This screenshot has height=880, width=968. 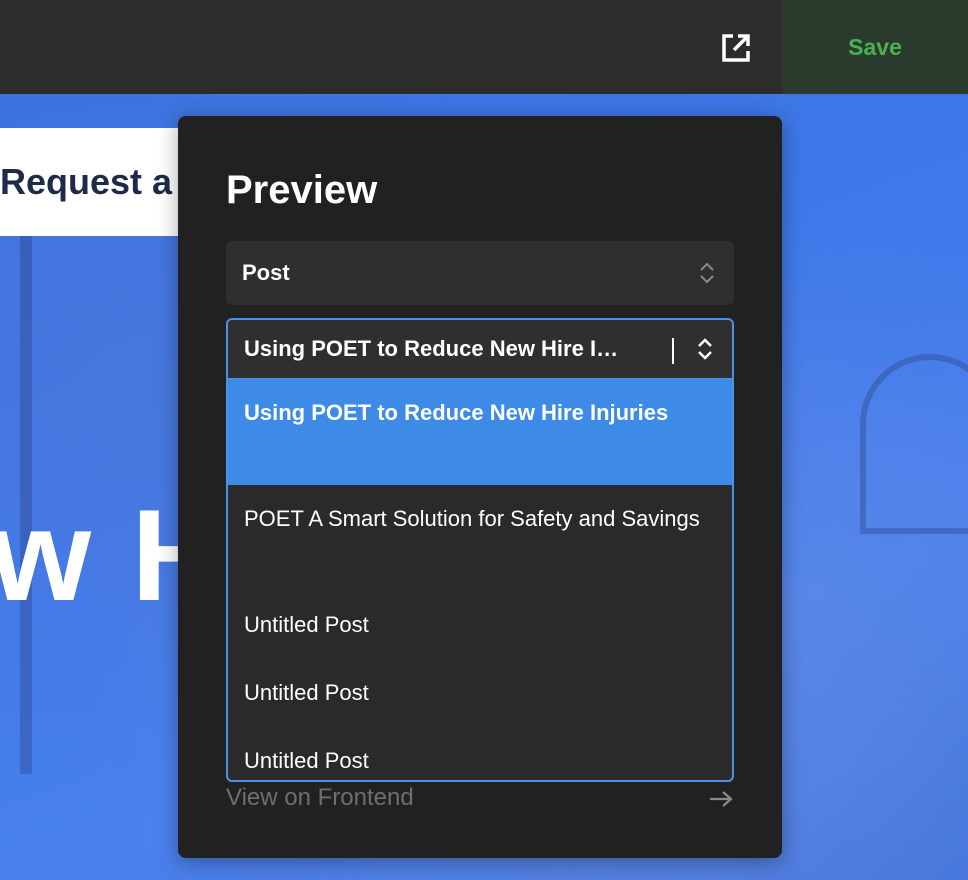 I want to click on text-caret, so click(x=673, y=351).